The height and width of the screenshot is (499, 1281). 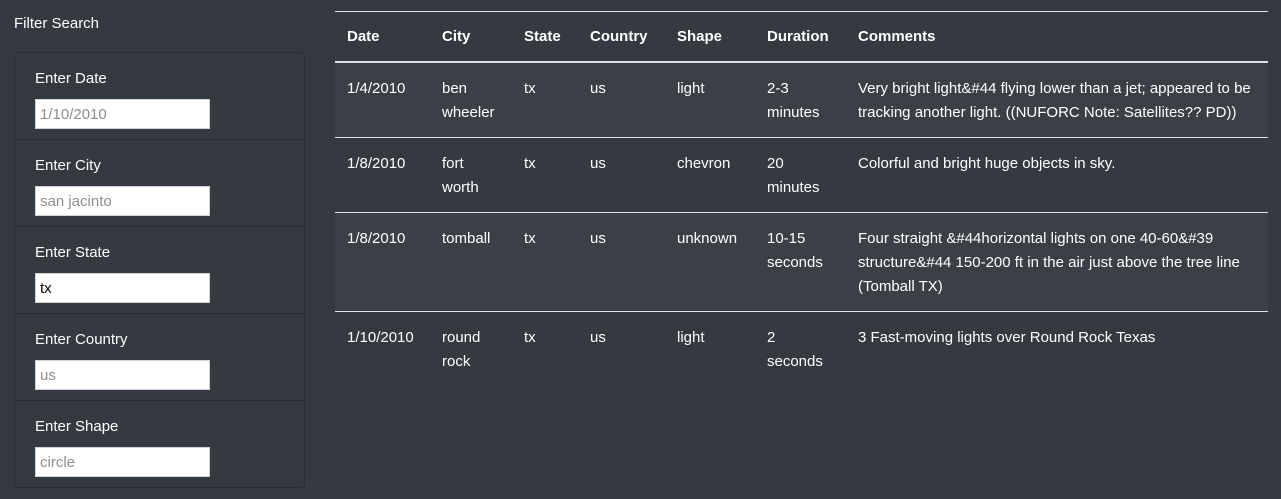 What do you see at coordinates (122, 114) in the screenshot?
I see `date-filter-input` at bounding box center [122, 114].